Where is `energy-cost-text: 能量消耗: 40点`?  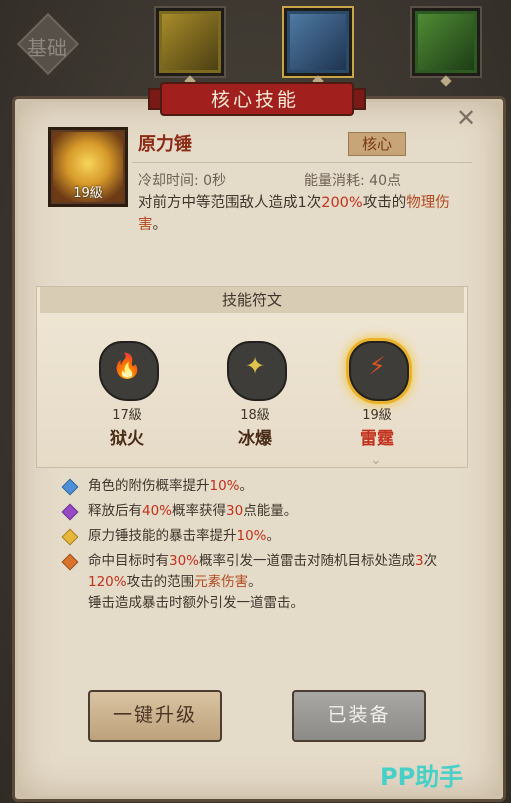 energy-cost-text: 能量消耗: 40点 is located at coordinates (352, 181).